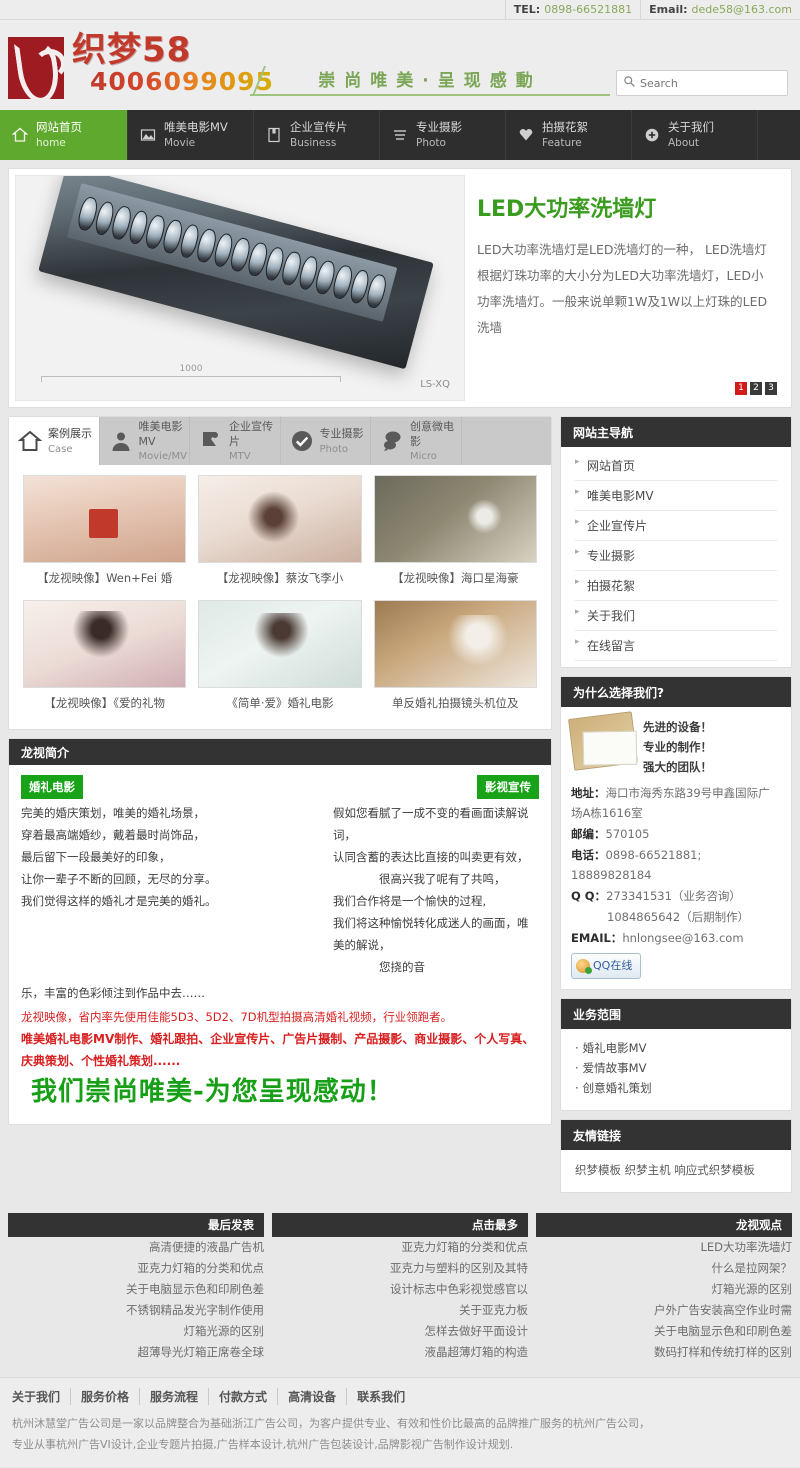  What do you see at coordinates (400, 1310) in the screenshot?
I see `footer-link: 关于亚克力板` at bounding box center [400, 1310].